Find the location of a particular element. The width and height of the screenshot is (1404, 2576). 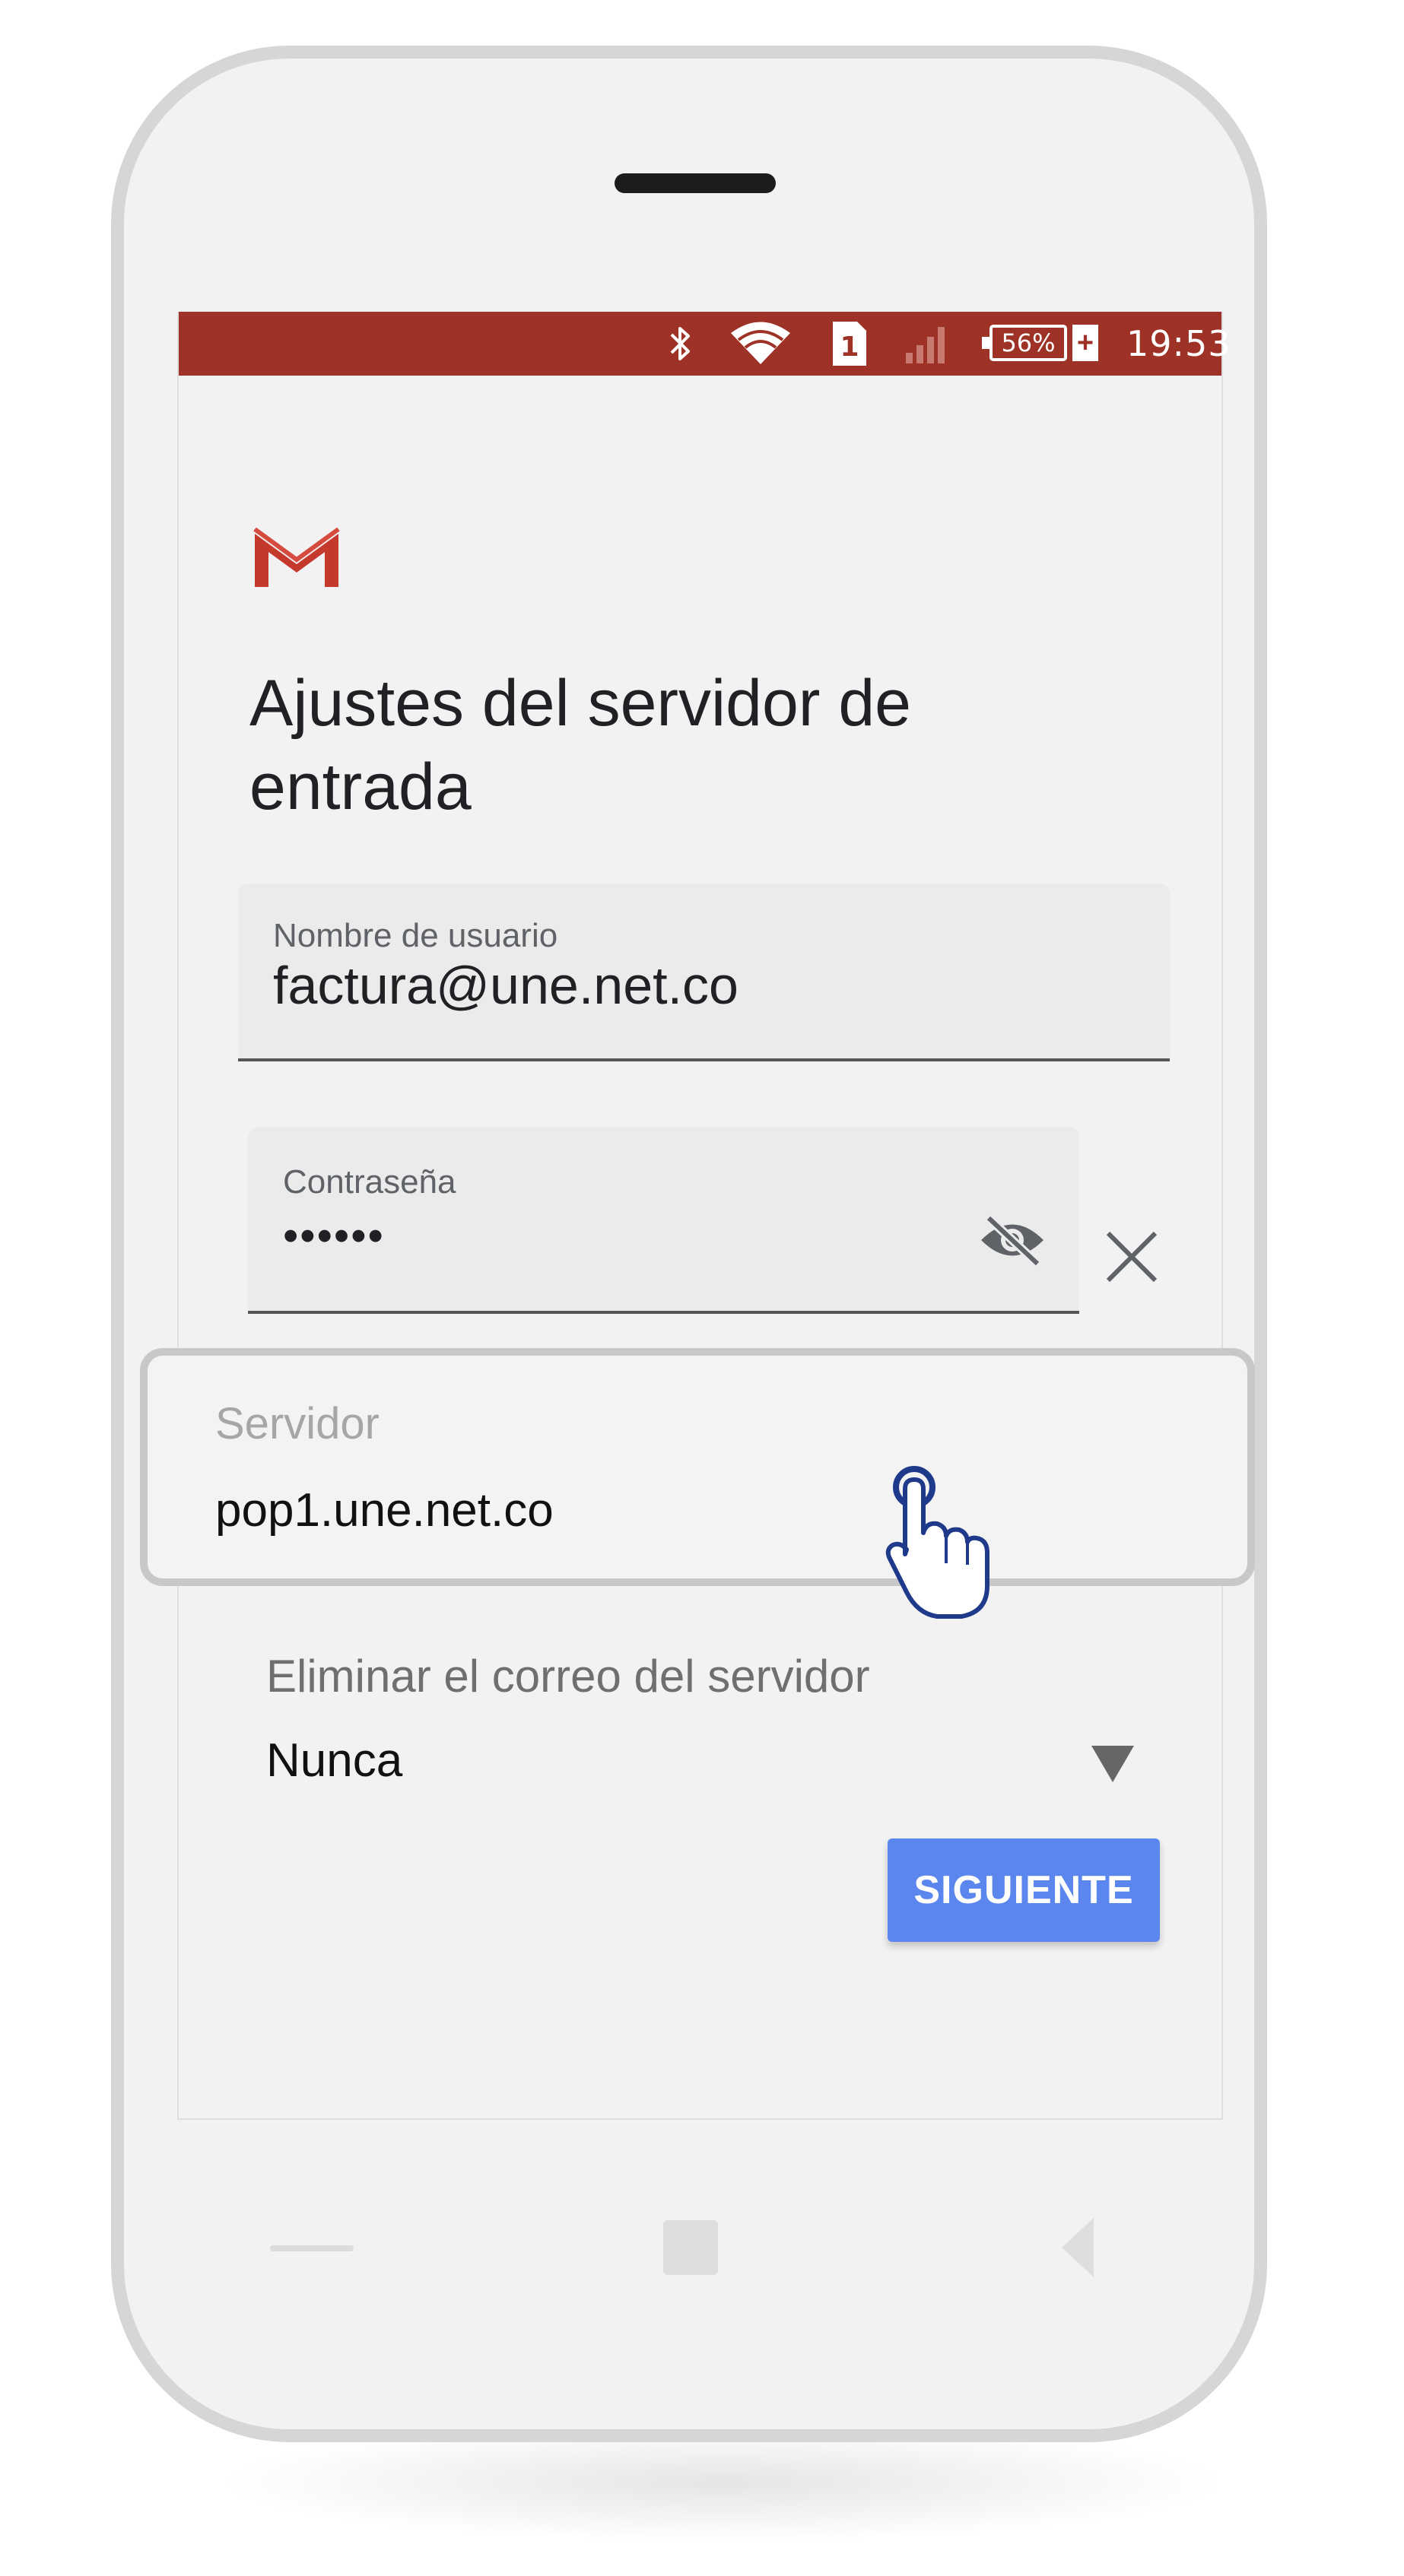

bluetooth-icon is located at coordinates (680, 344).